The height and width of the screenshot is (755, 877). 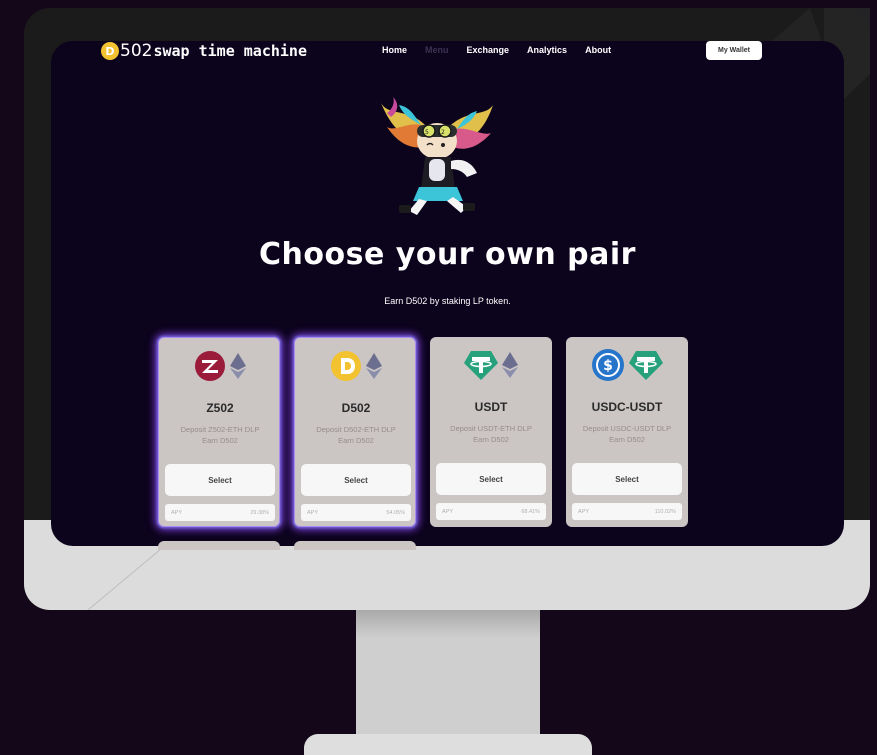 What do you see at coordinates (259, 512) in the screenshot?
I see `apy-value: 29.38%` at bounding box center [259, 512].